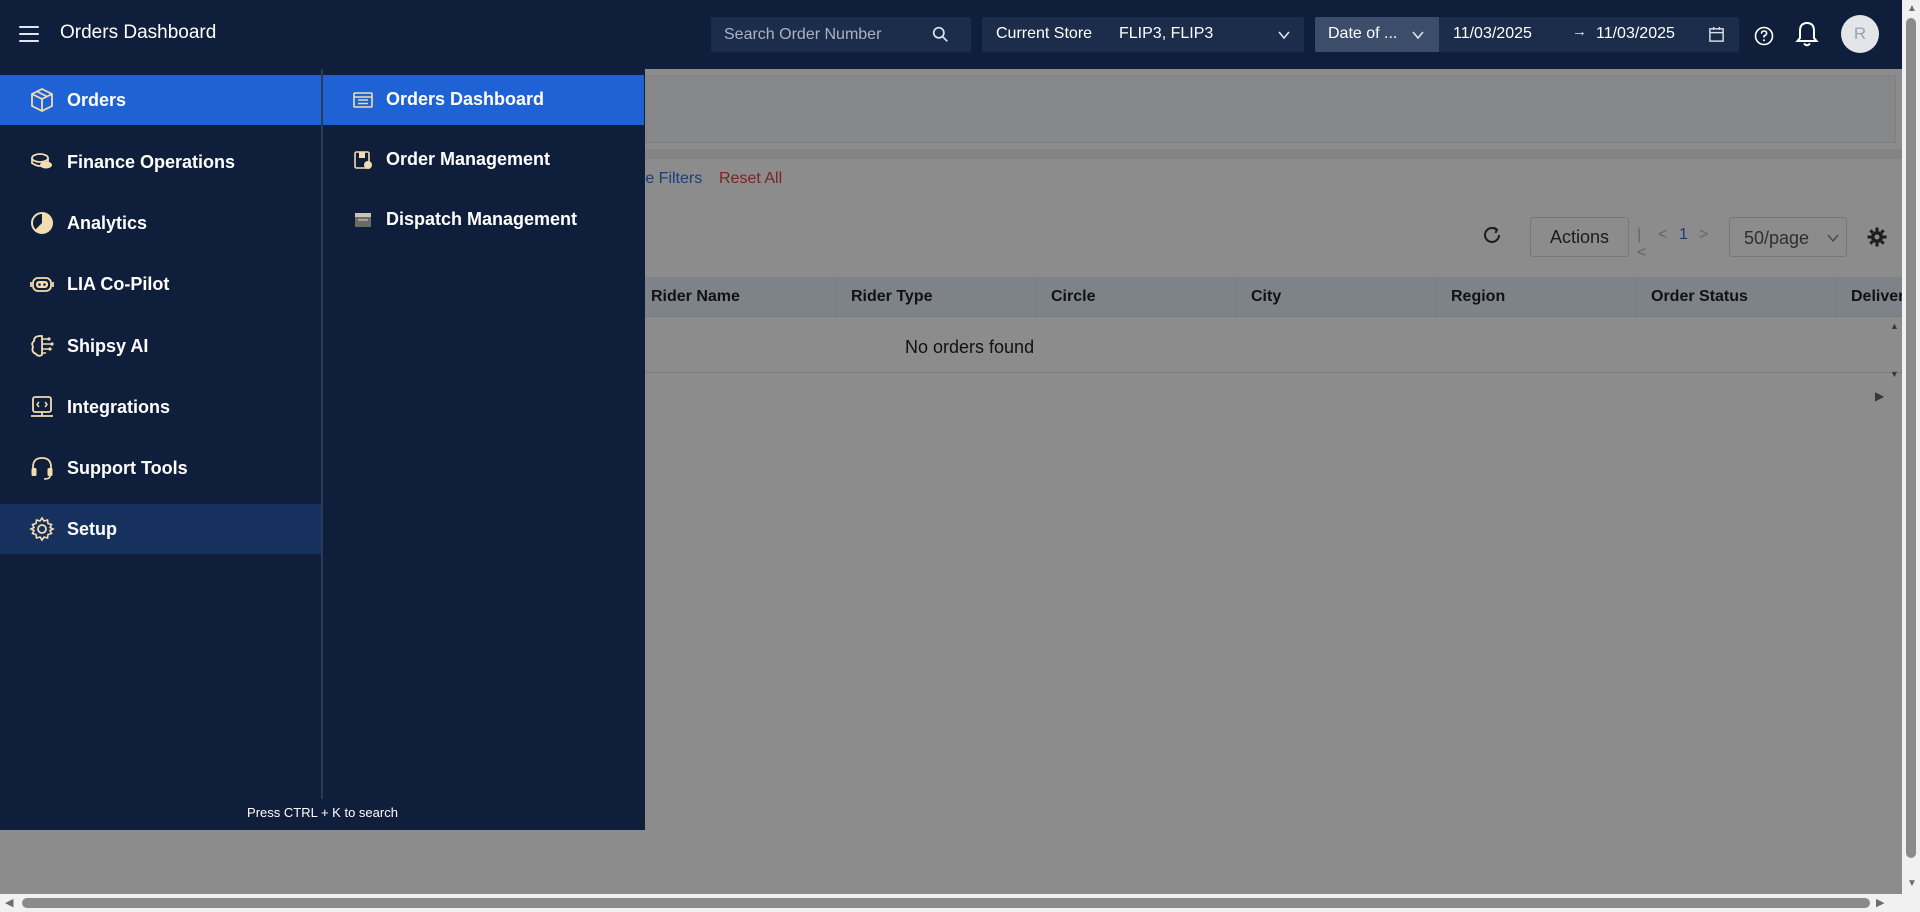 Image resolution: width=1920 pixels, height=912 pixels. Describe the element at coordinates (107, 222) in the screenshot. I see `nav-item-label: Analytics` at that location.